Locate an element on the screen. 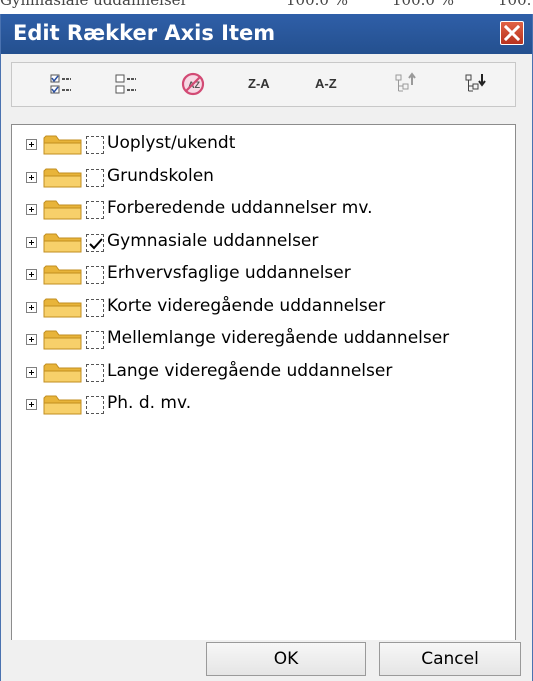 This screenshot has width=533, height=681. tree-item: Grundskolen is located at coordinates (266, 177).